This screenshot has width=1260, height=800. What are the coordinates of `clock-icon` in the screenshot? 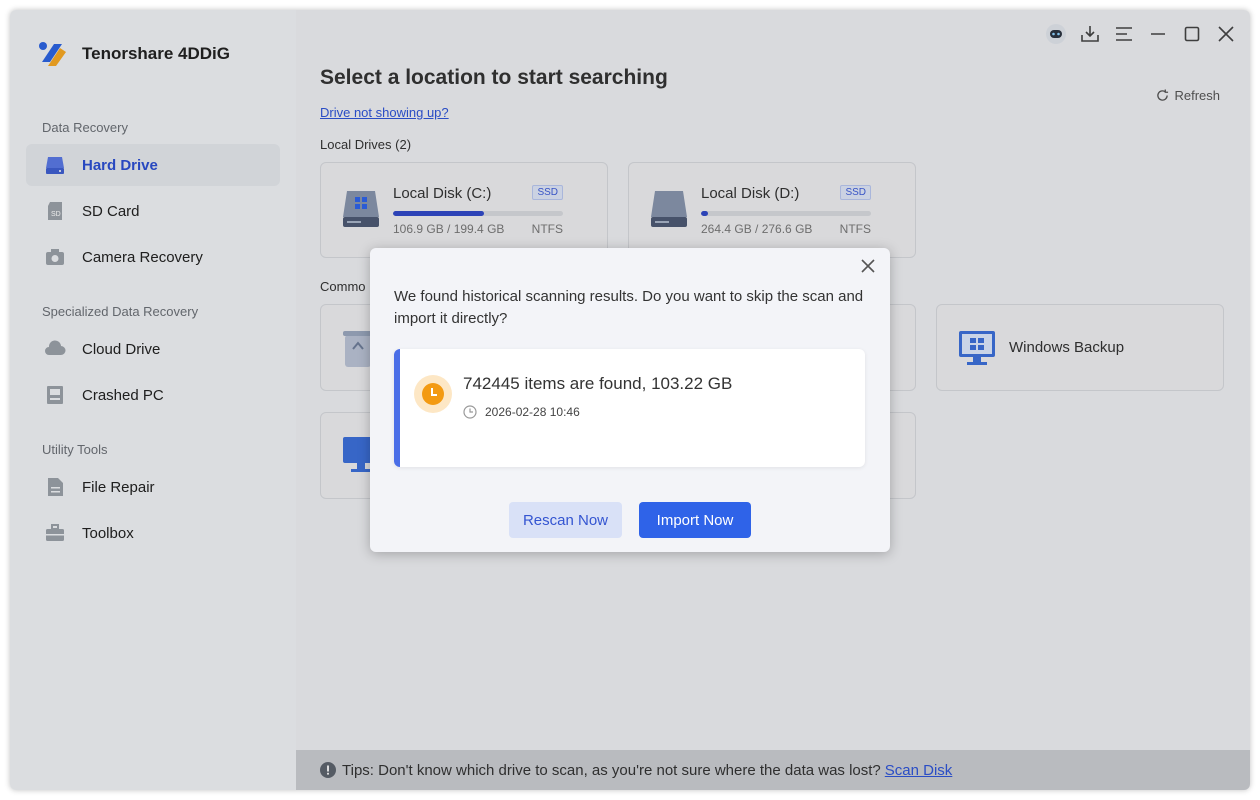 It's located at (470, 412).